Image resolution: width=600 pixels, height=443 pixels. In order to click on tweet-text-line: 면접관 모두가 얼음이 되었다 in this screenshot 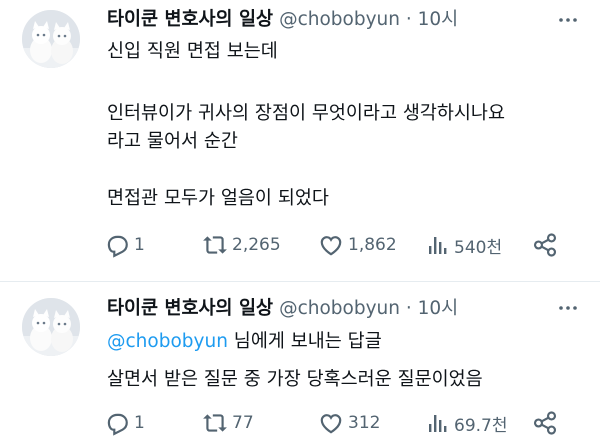, I will do `click(218, 198)`.